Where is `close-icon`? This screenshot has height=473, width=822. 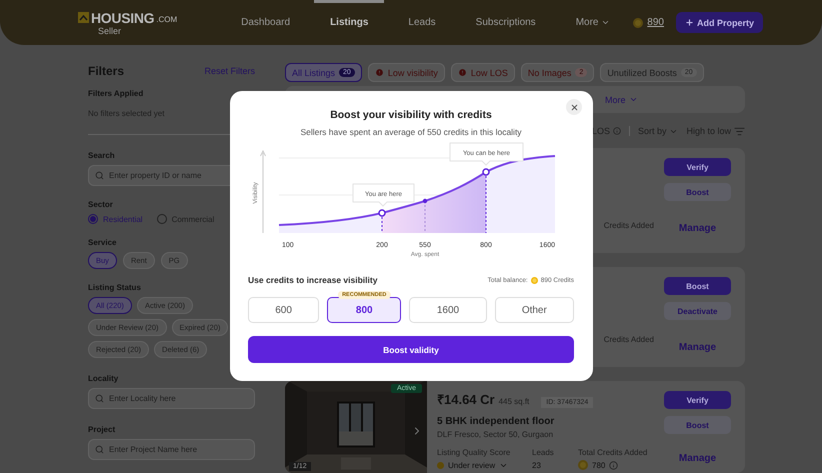 close-icon is located at coordinates (574, 107).